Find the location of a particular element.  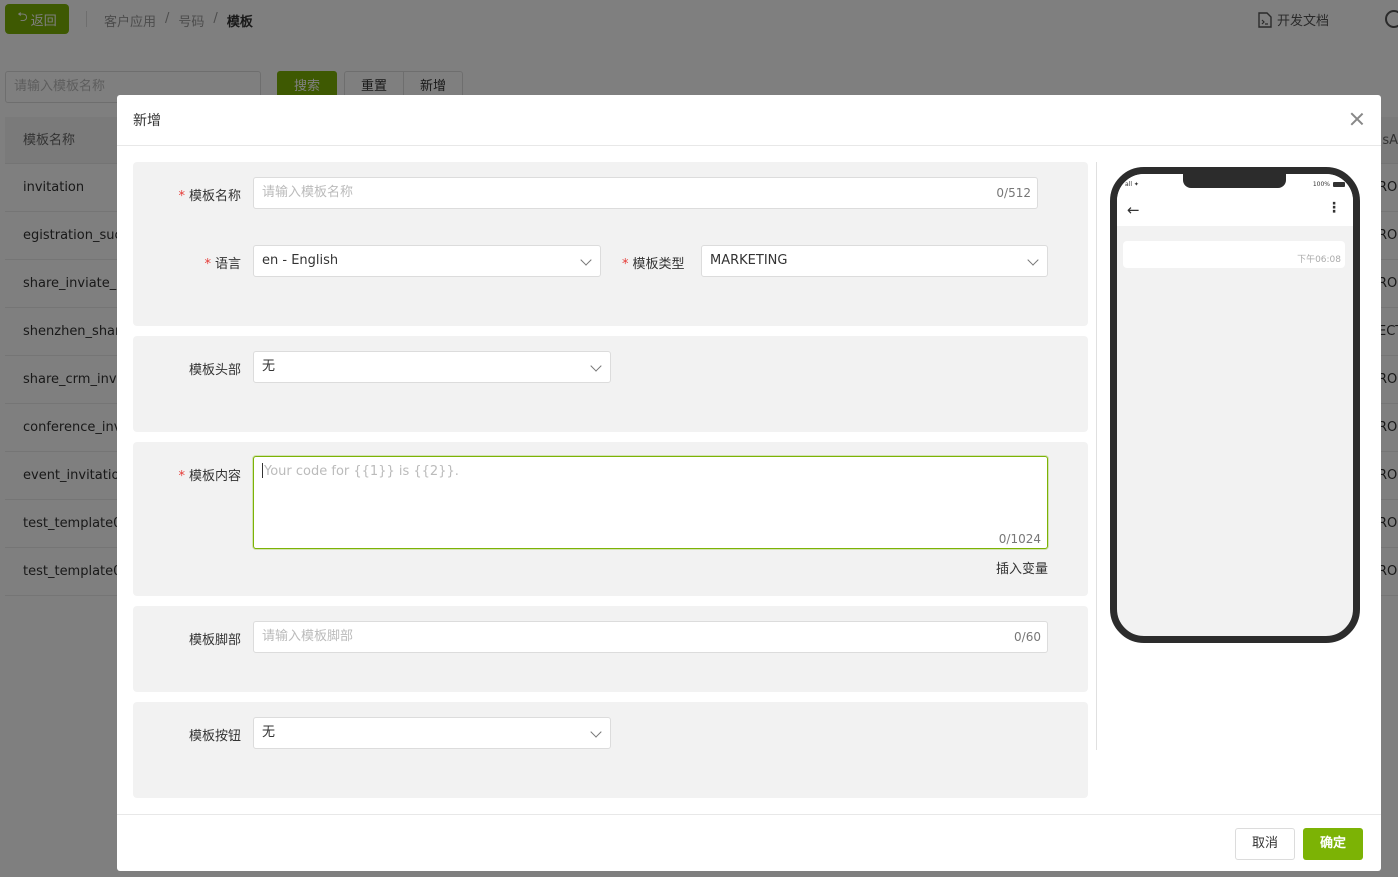

template-header-value: 无 is located at coordinates (269, 366).